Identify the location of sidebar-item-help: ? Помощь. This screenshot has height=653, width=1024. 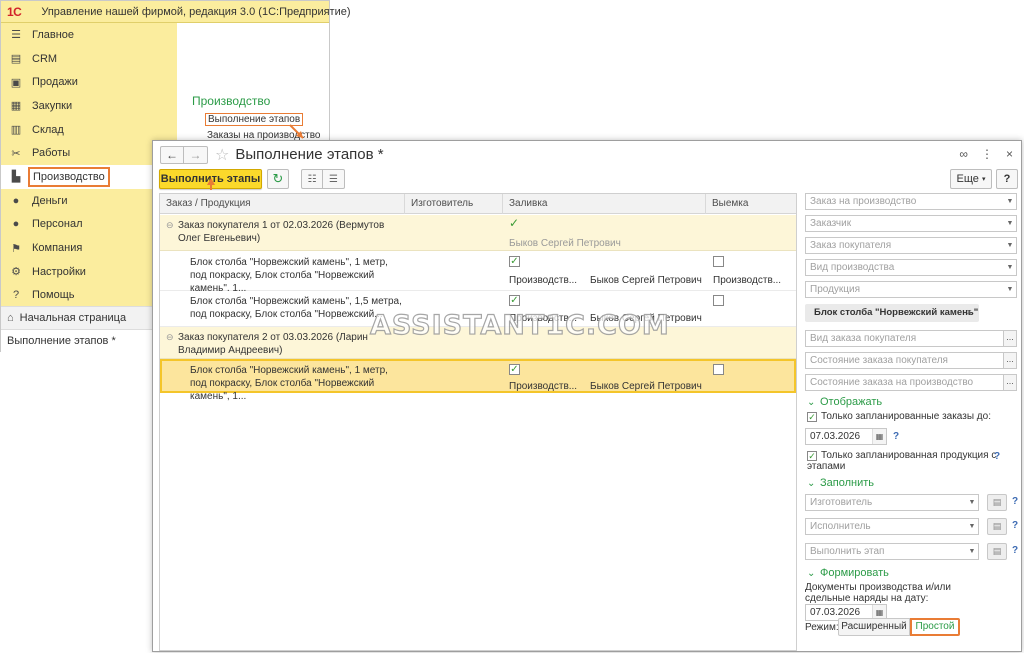
(89, 296).